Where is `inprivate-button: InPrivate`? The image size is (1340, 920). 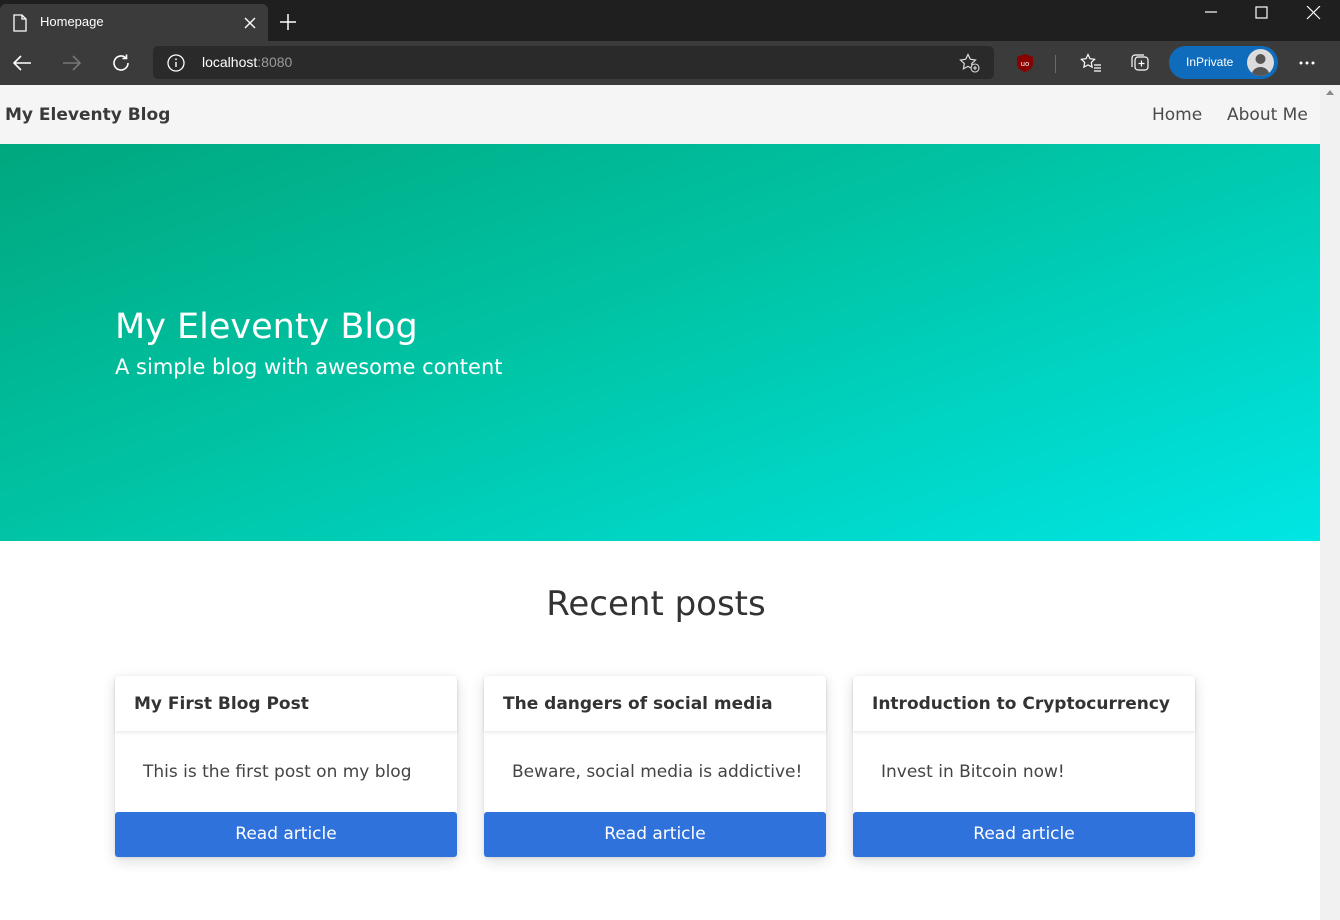
inprivate-button: InPrivate is located at coordinates (1223, 62).